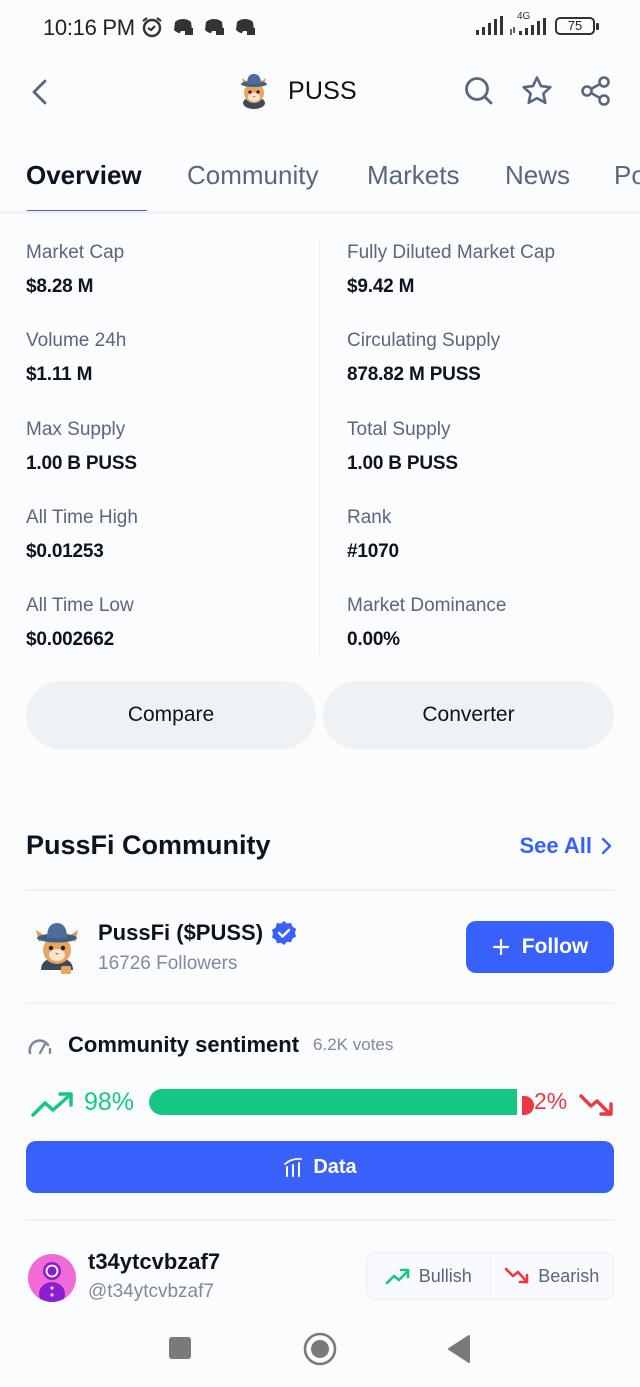 This screenshot has width=640, height=1387. Describe the element at coordinates (627, 175) in the screenshot. I see `tab-portfolio: Po` at that location.